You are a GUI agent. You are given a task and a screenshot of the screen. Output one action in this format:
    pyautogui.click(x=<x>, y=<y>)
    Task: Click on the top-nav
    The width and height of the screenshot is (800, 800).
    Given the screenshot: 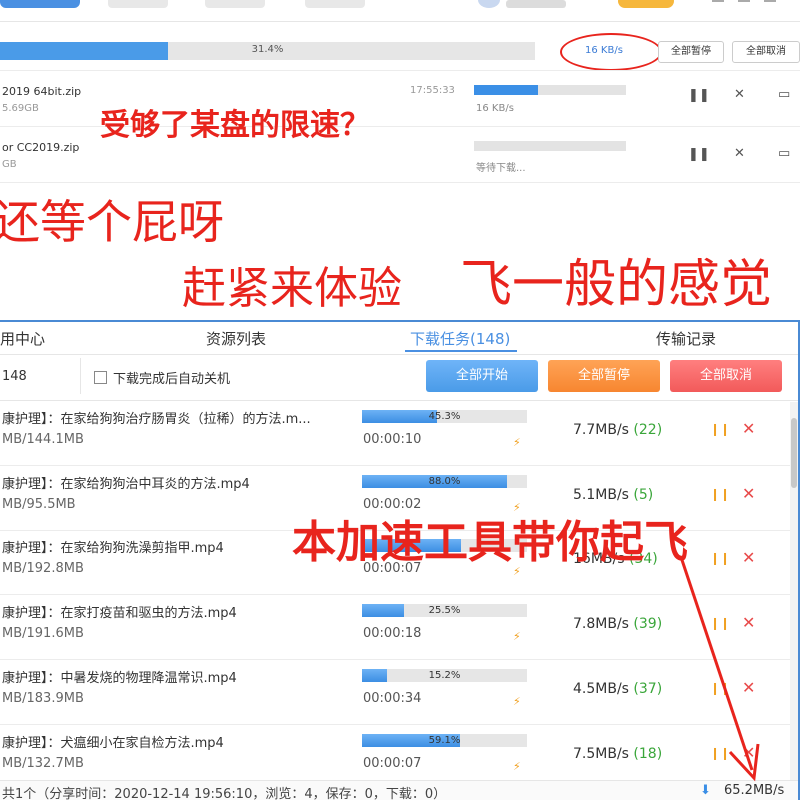 What is the action you would take?
    pyautogui.click(x=400, y=11)
    